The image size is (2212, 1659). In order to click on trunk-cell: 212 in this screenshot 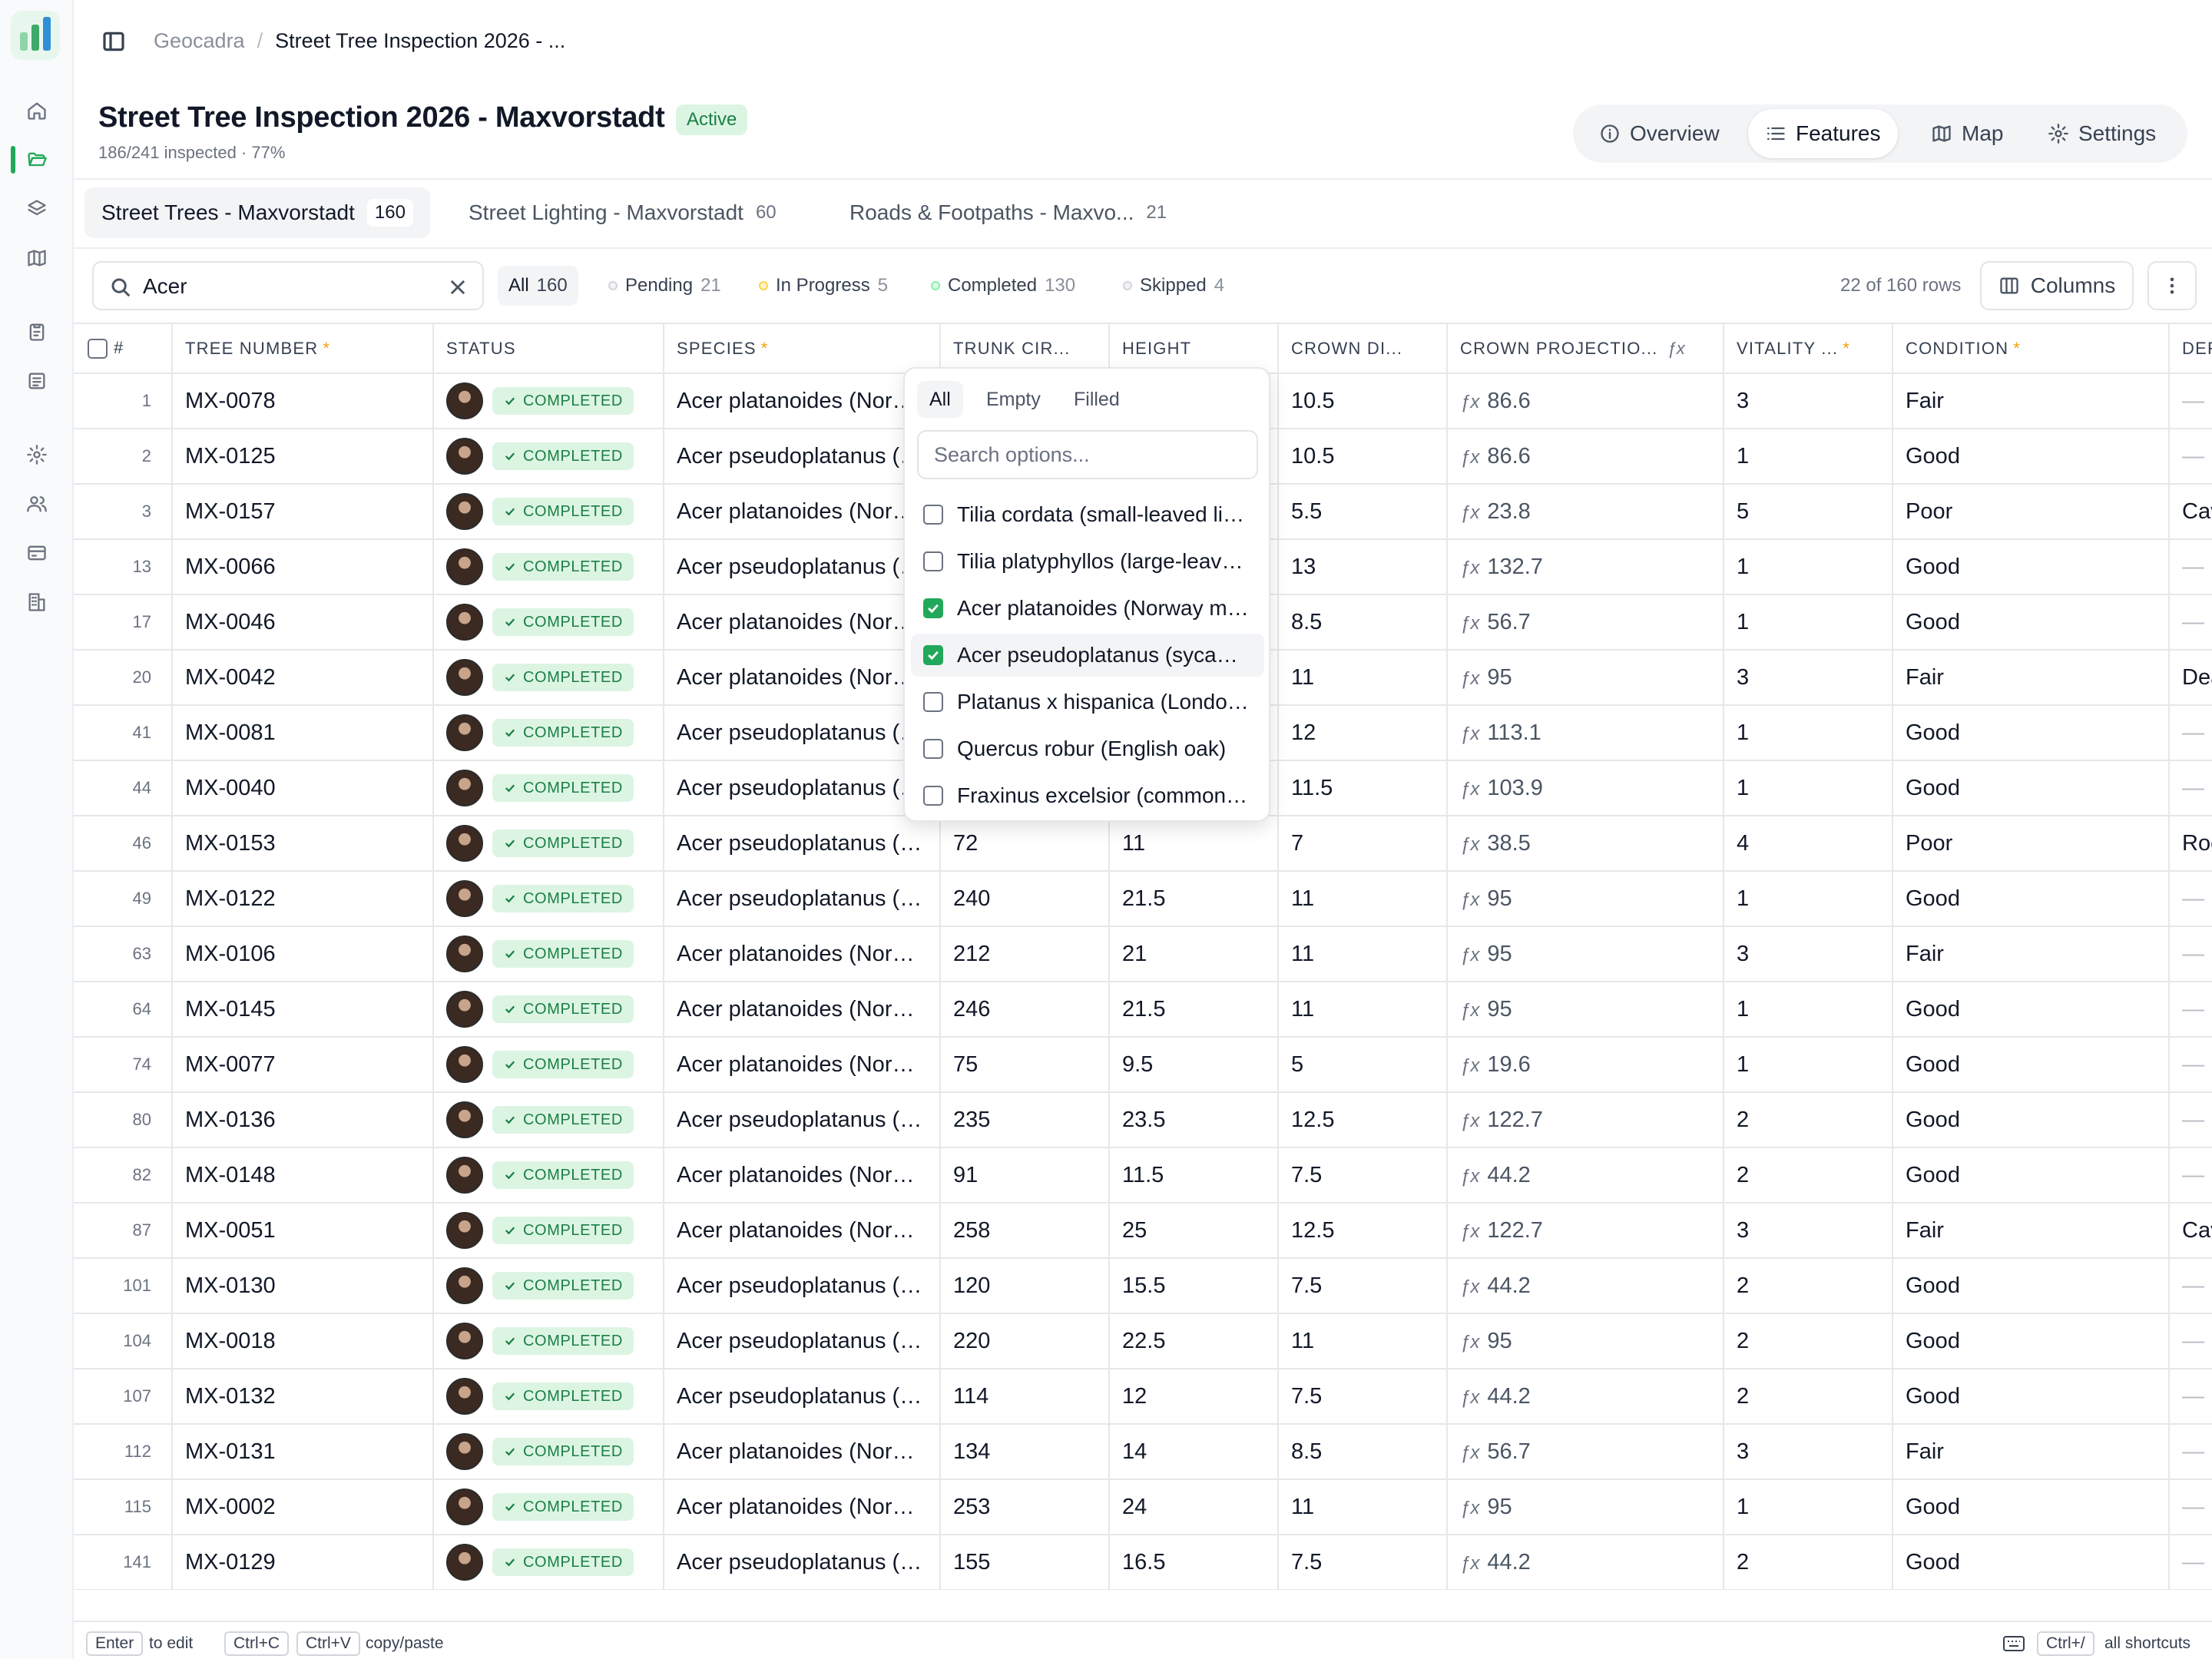, I will do `click(1025, 954)`.